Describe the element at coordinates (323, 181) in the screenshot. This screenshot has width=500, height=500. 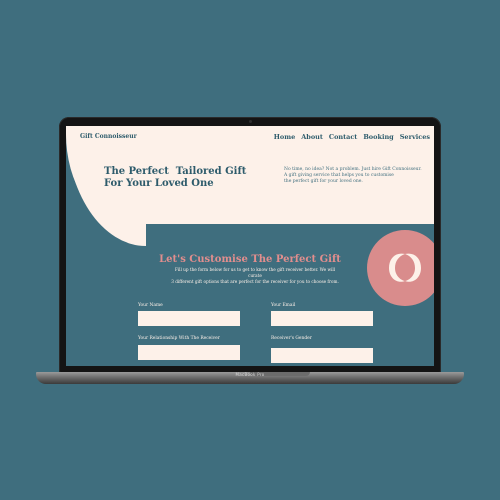
I see `hero-desc-line3: the perfect gift for your loved one.` at that location.